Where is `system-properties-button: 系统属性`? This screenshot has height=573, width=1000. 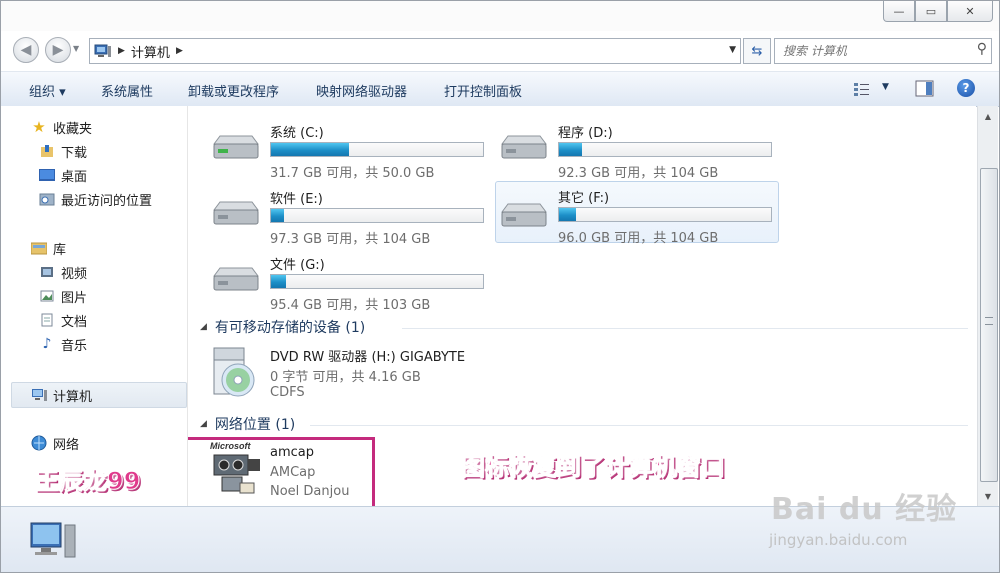
system-properties-button: 系统属性 is located at coordinates (127, 90).